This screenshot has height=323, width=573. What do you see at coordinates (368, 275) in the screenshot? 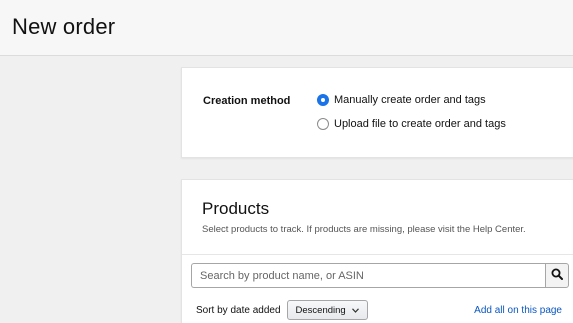
I see `search-input` at bounding box center [368, 275].